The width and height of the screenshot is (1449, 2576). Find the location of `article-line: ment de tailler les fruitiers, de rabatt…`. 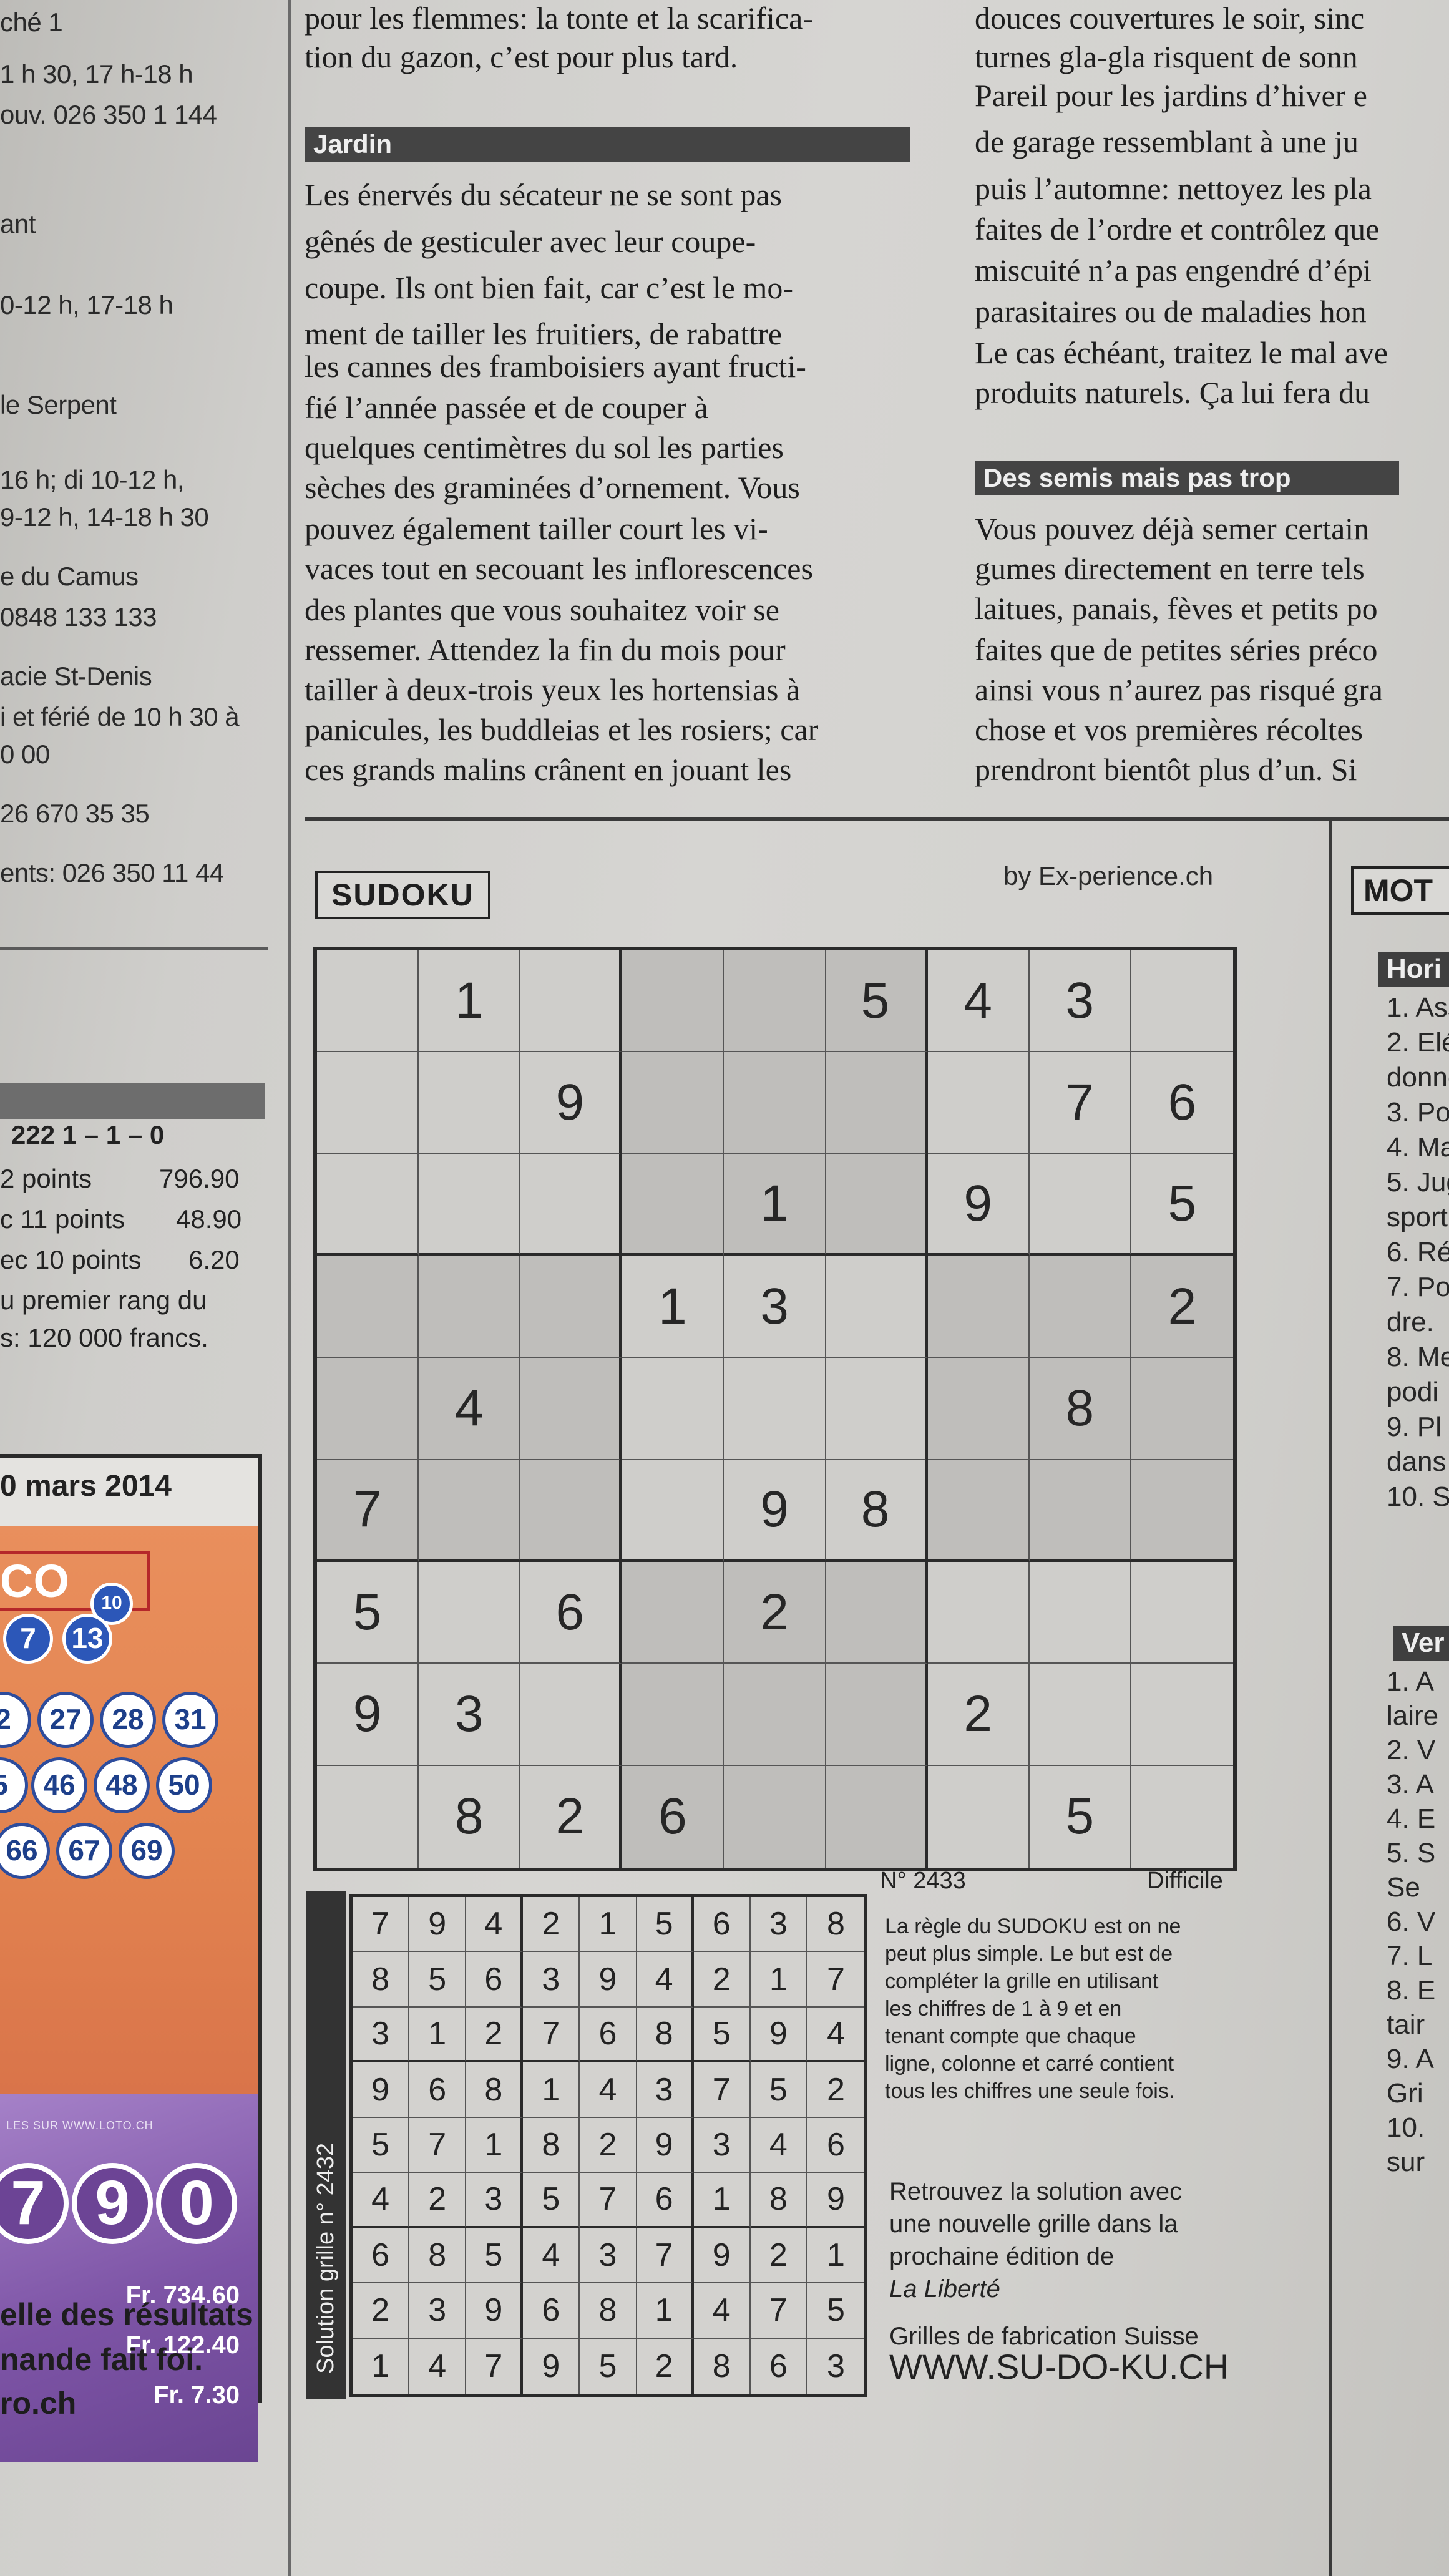

article-line: ment de tailler les fruitiers, de rabatt… is located at coordinates (543, 333).